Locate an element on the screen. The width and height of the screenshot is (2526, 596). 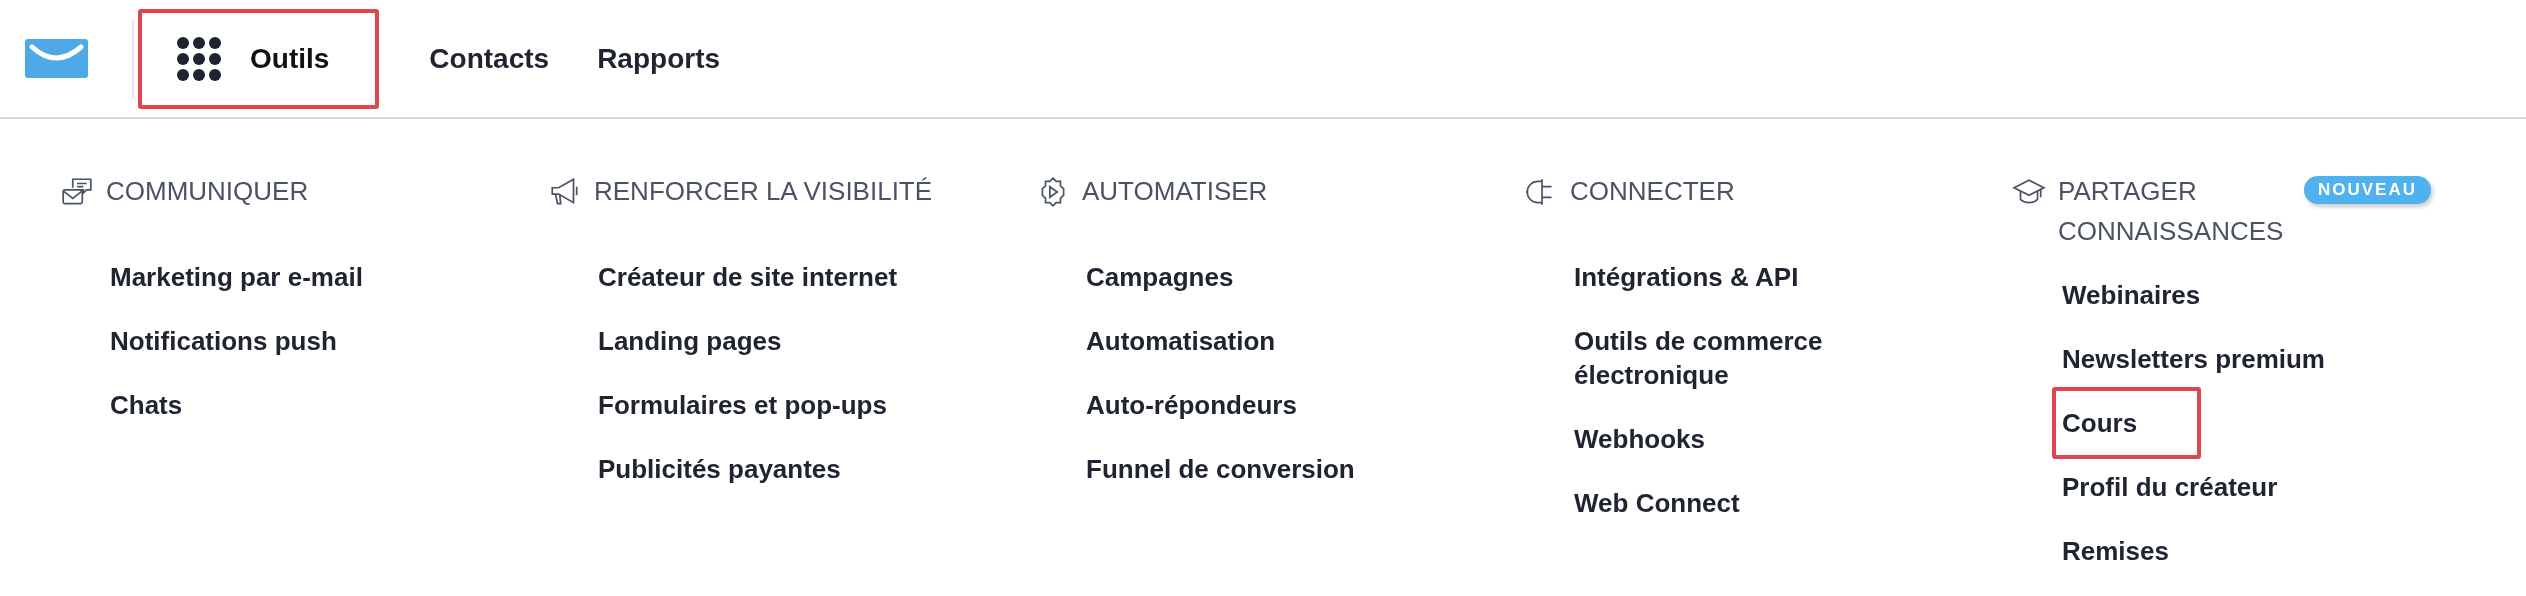
envelope-logo-icon is located at coordinates (56, 58).